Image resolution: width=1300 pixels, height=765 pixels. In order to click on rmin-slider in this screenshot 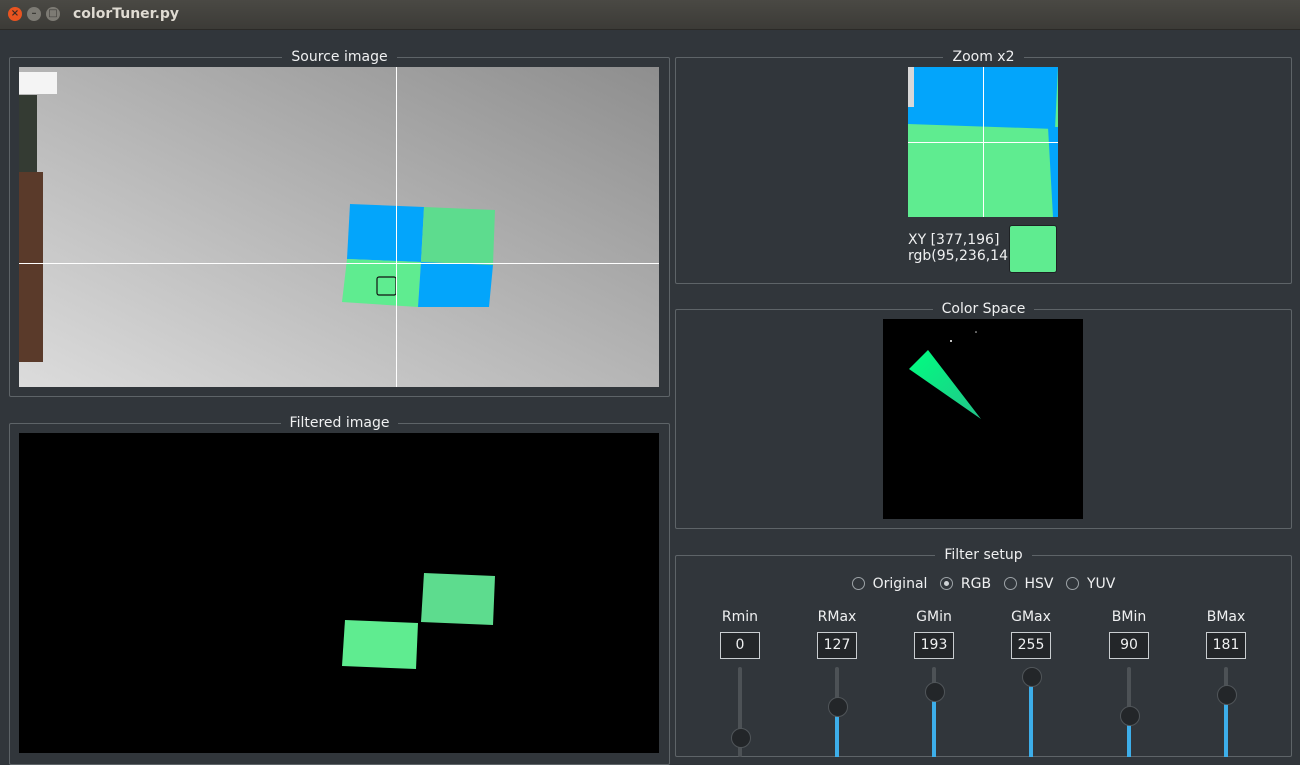, I will do `click(740, 712)`.